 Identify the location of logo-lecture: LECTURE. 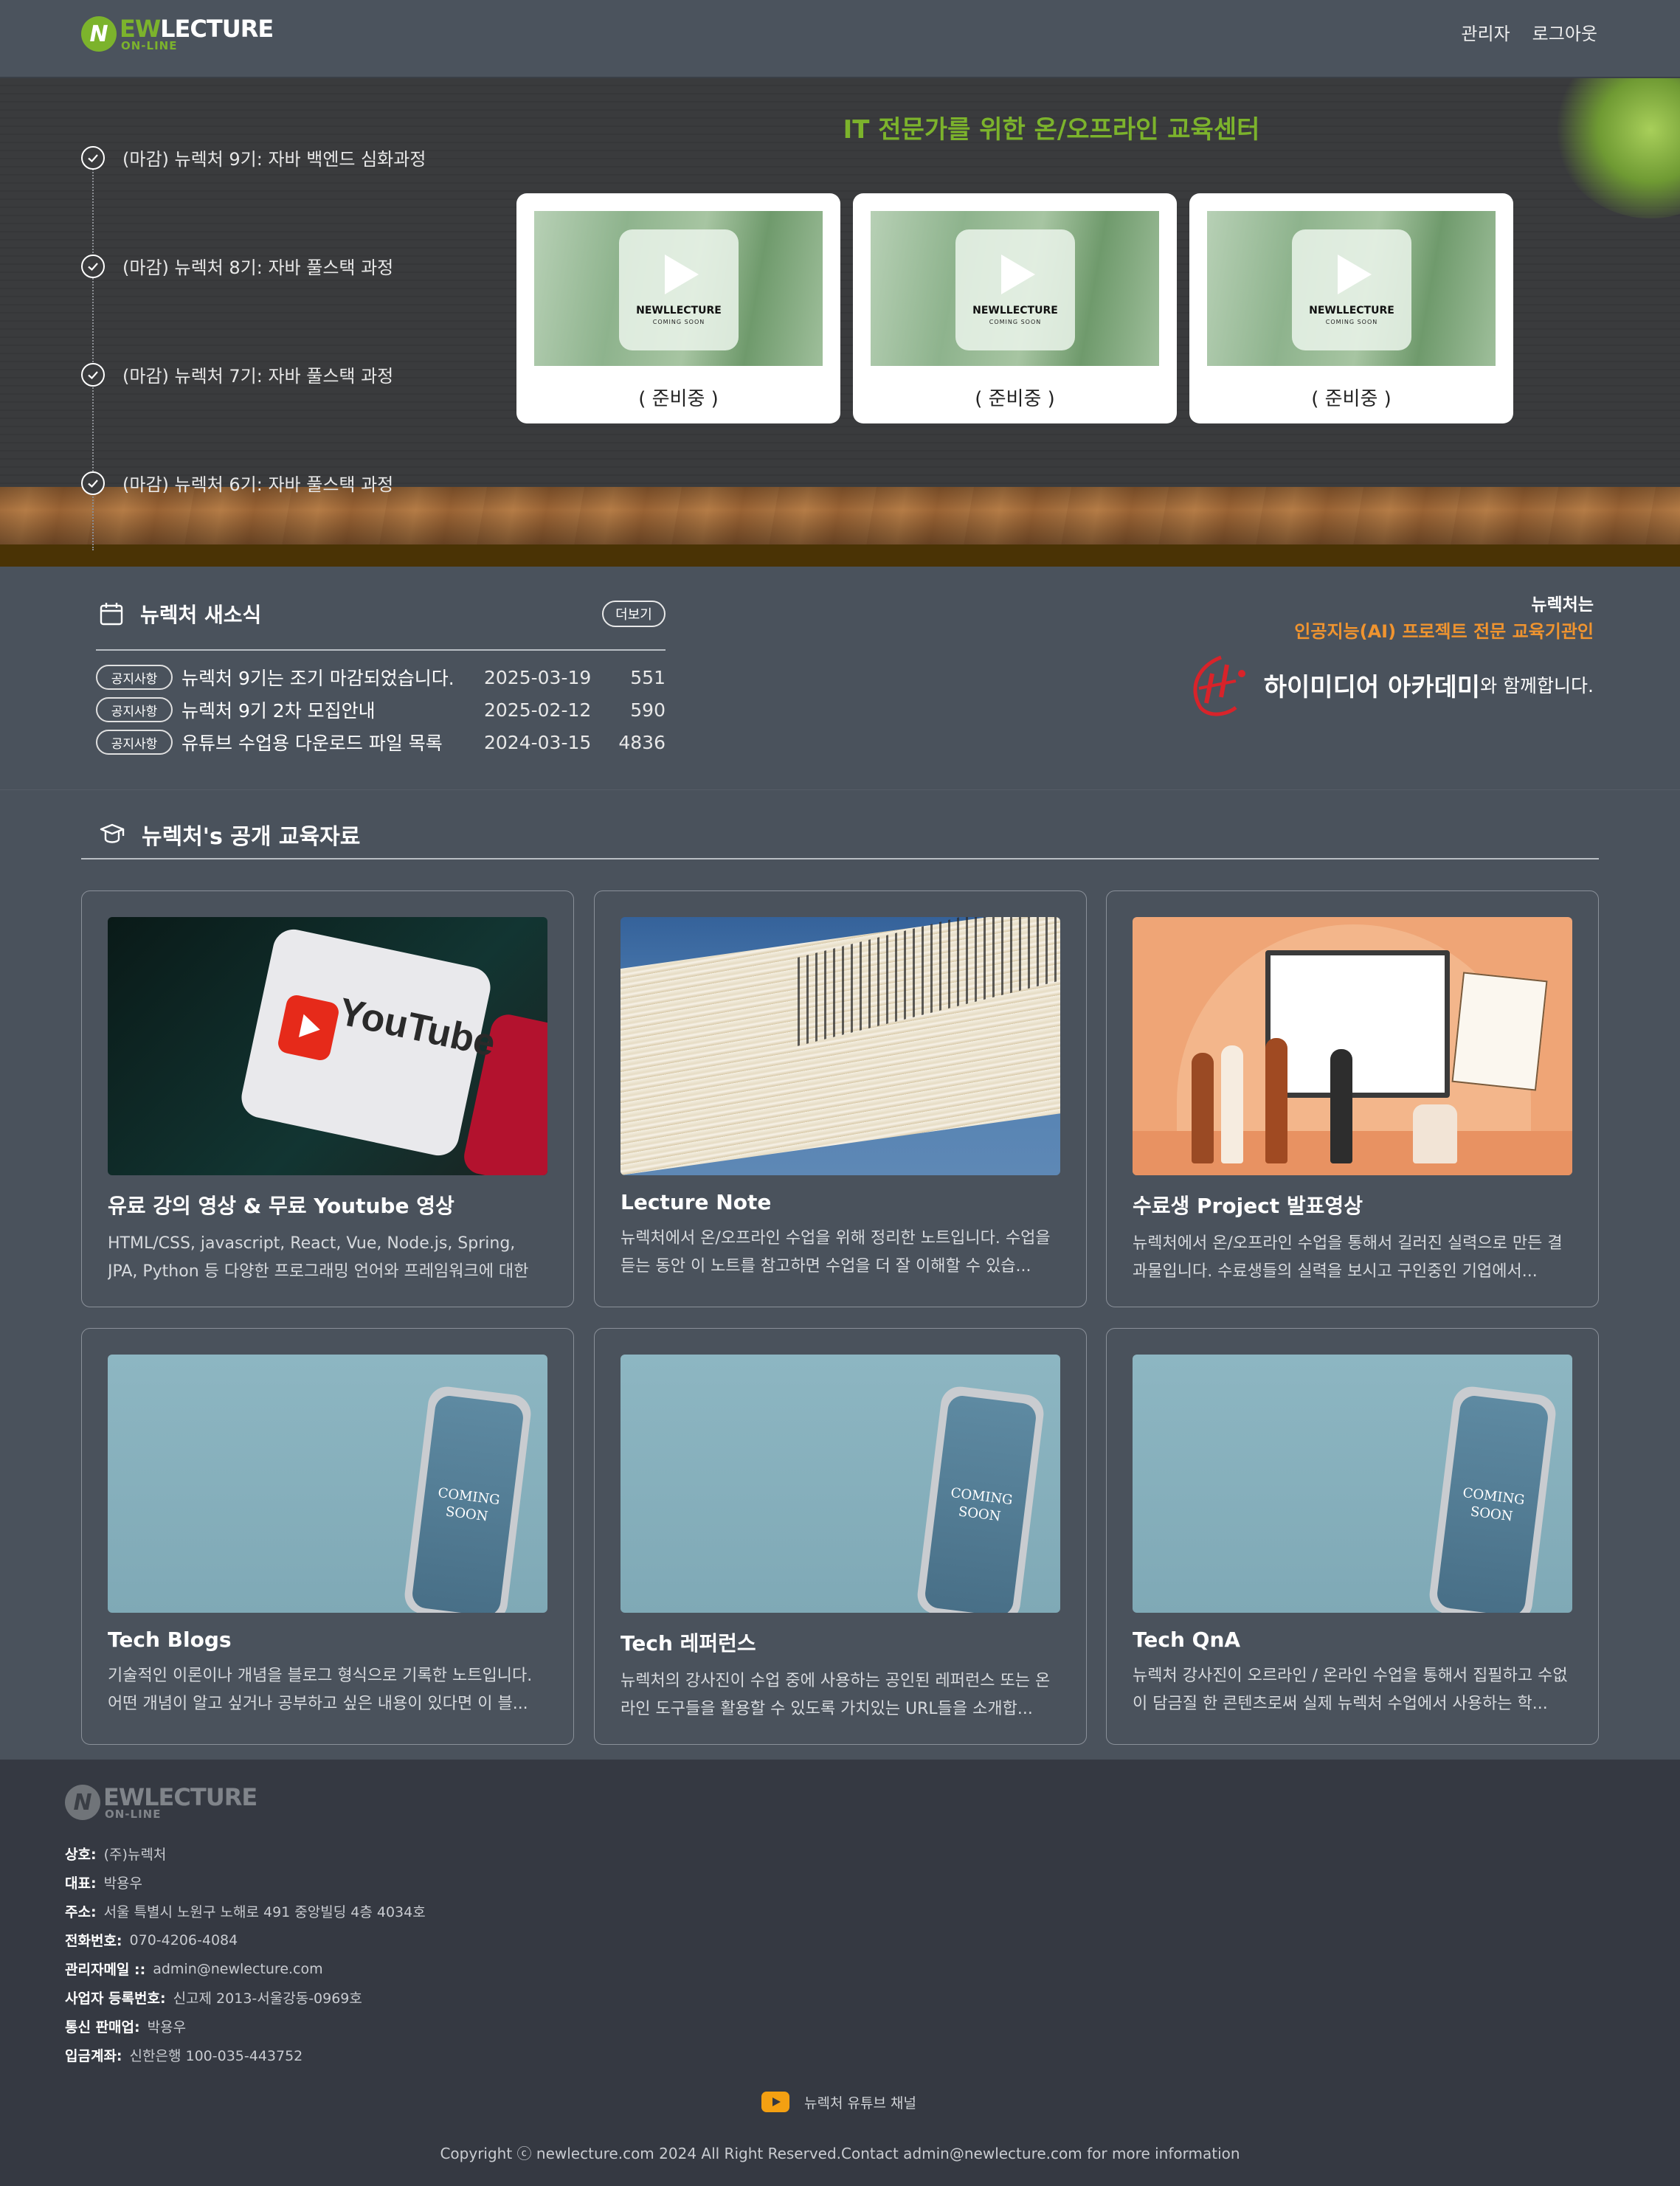
(217, 28).